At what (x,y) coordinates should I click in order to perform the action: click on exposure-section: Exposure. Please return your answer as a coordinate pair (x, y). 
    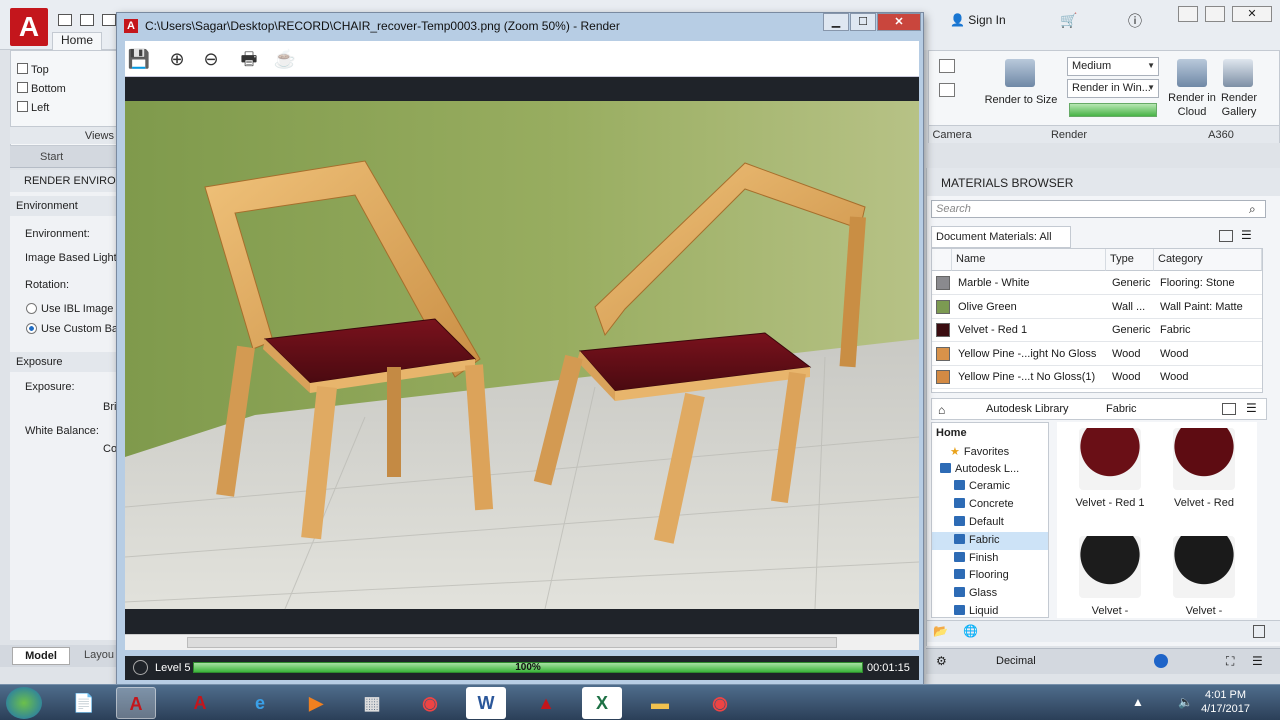
    Looking at the image, I should click on (65, 362).